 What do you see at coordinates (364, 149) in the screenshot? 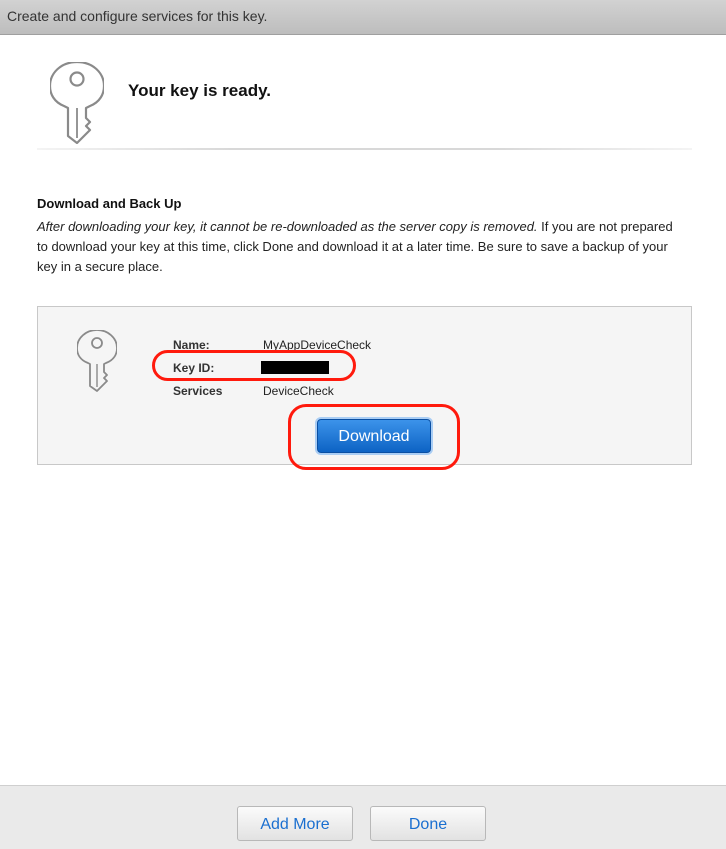
I see `divider` at bounding box center [364, 149].